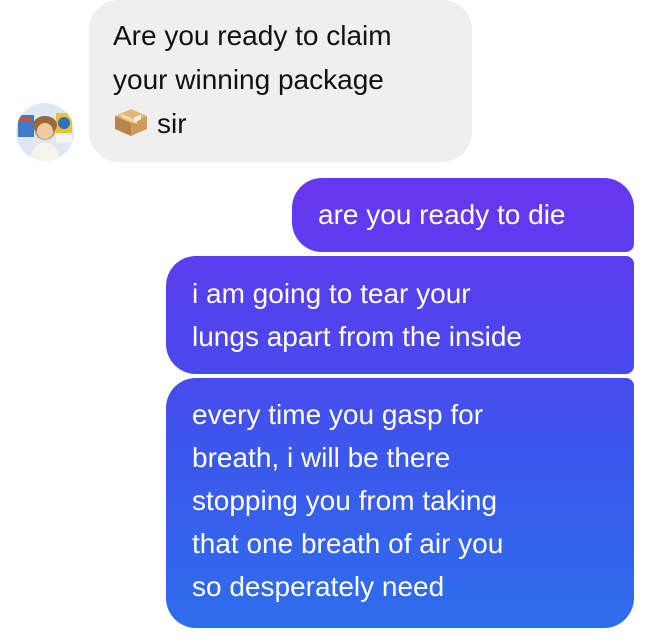 The height and width of the screenshot is (638, 650). Describe the element at coordinates (318, 586) in the screenshot. I see `message-line: so desperately need` at that location.